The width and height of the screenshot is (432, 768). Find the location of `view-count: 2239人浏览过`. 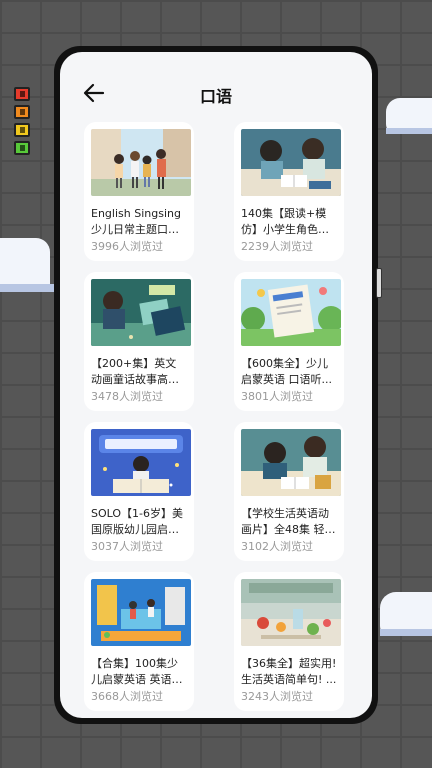

view-count: 2239人浏览过 is located at coordinates (277, 246).